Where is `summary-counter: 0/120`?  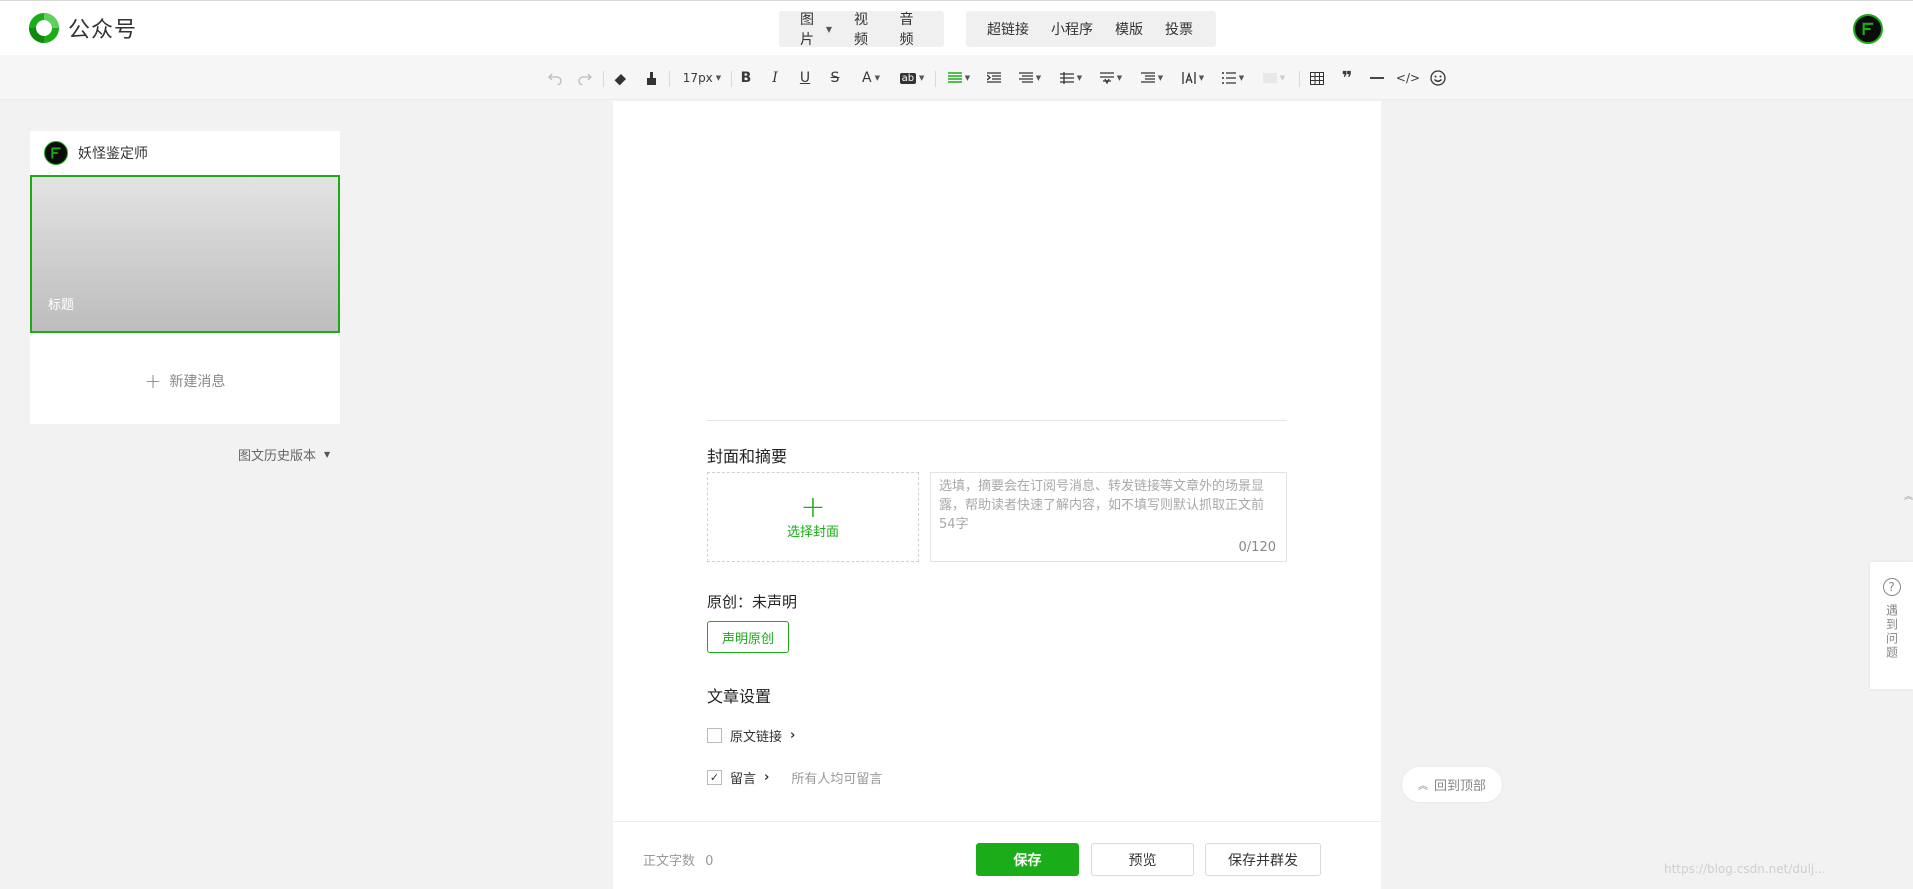 summary-counter: 0/120 is located at coordinates (1257, 547).